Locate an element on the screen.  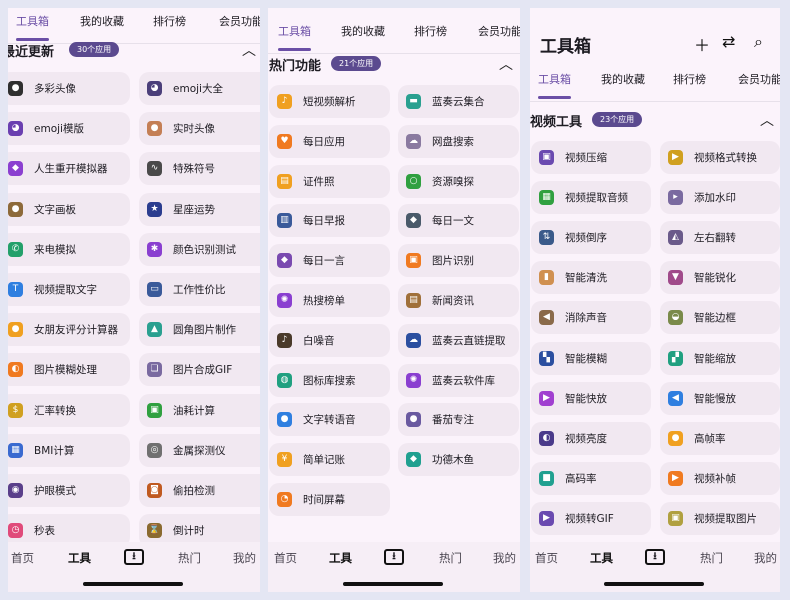
tool-card: $ 汇率转换 is located at coordinates (69, 410).